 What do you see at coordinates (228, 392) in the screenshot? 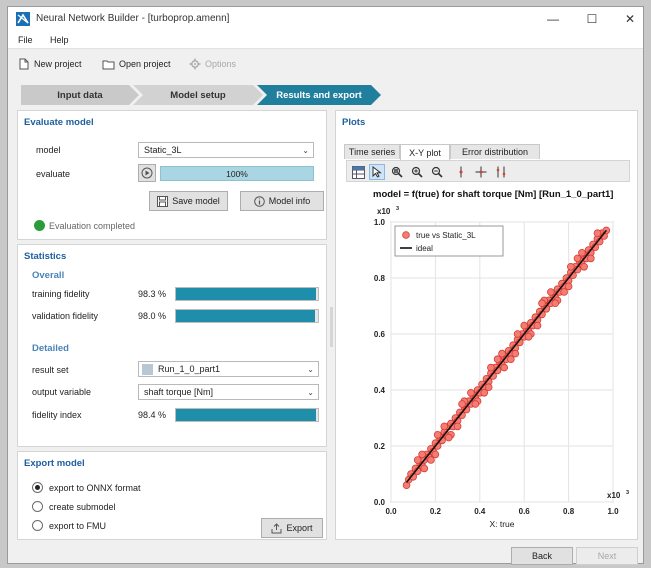
I see `output-variable-select: shaft torque [Nm] ⌄` at bounding box center [228, 392].